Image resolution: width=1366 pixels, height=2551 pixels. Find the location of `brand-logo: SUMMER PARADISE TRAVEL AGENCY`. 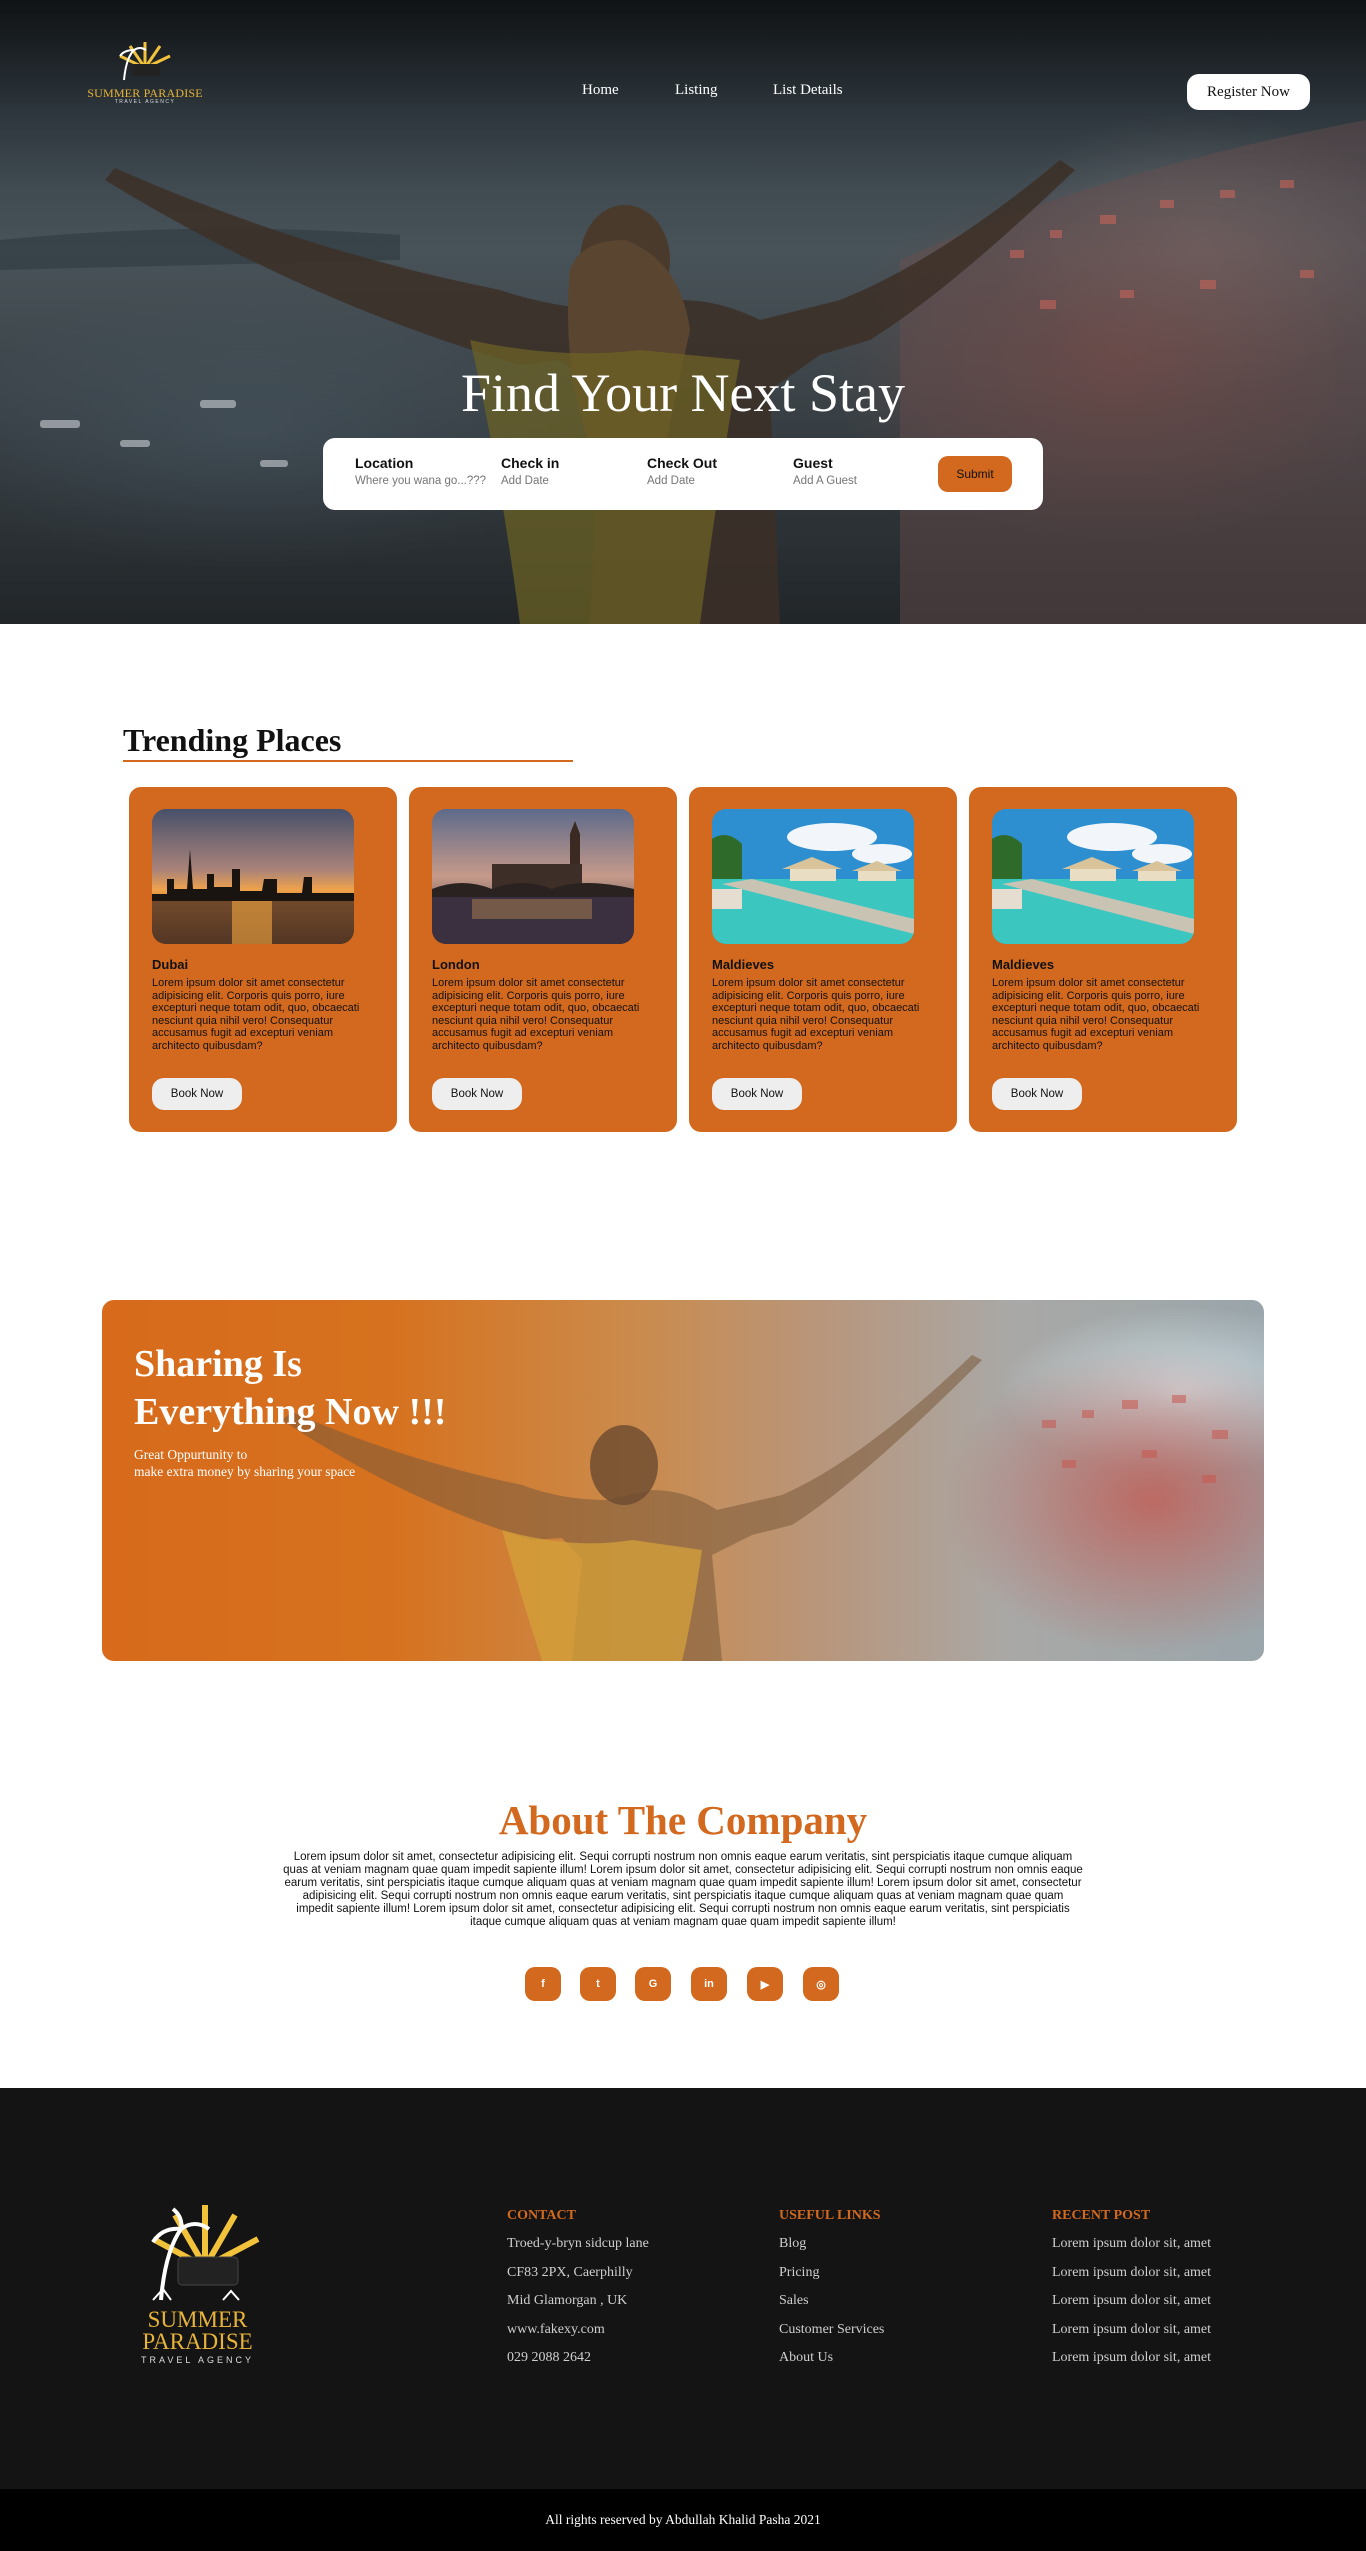

brand-logo: SUMMER PARADISE TRAVEL AGENCY is located at coordinates (145, 71).